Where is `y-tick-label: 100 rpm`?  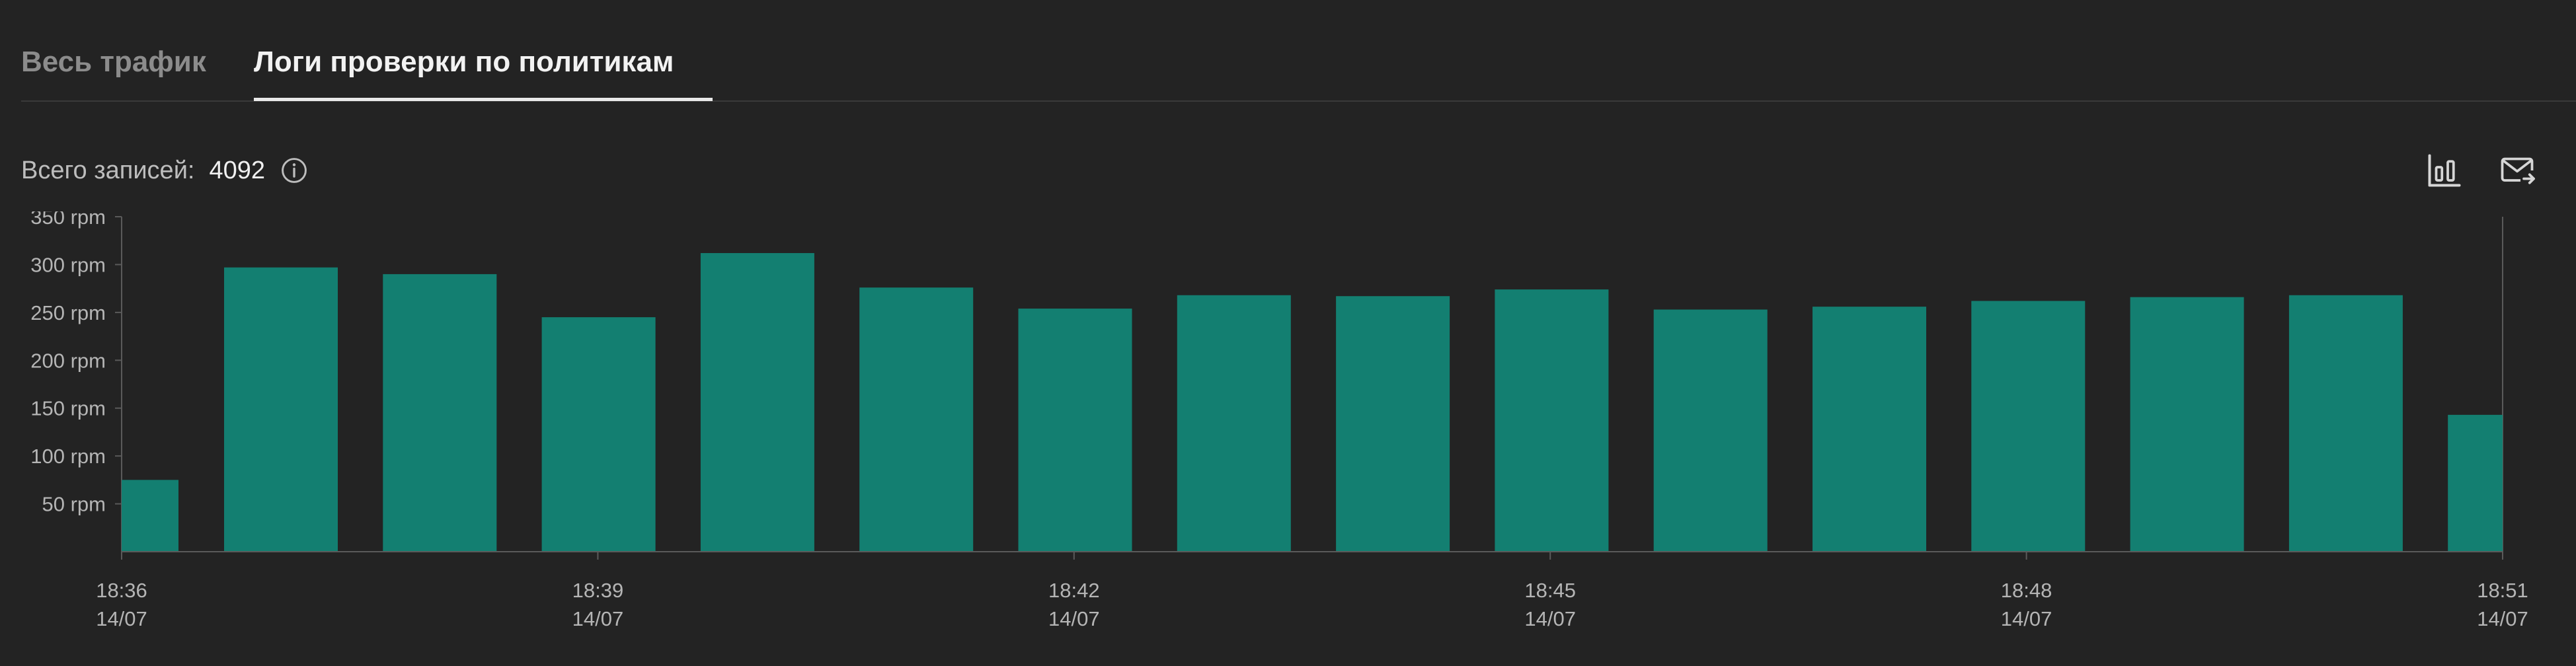 y-tick-label: 100 rpm is located at coordinates (68, 456).